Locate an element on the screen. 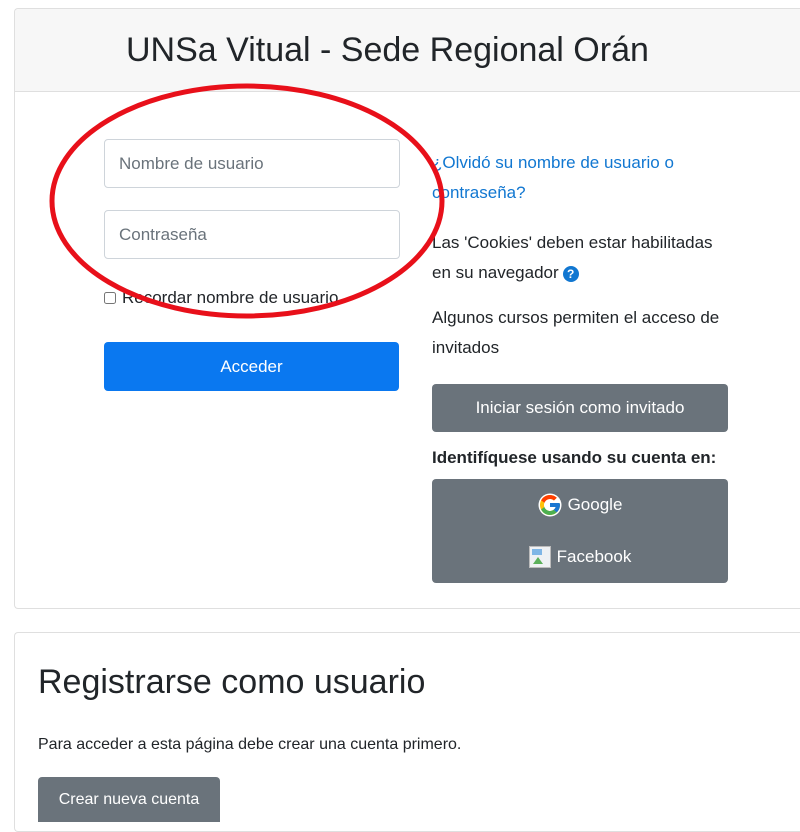 The width and height of the screenshot is (800, 832). remember-checkbox is located at coordinates (110, 298).